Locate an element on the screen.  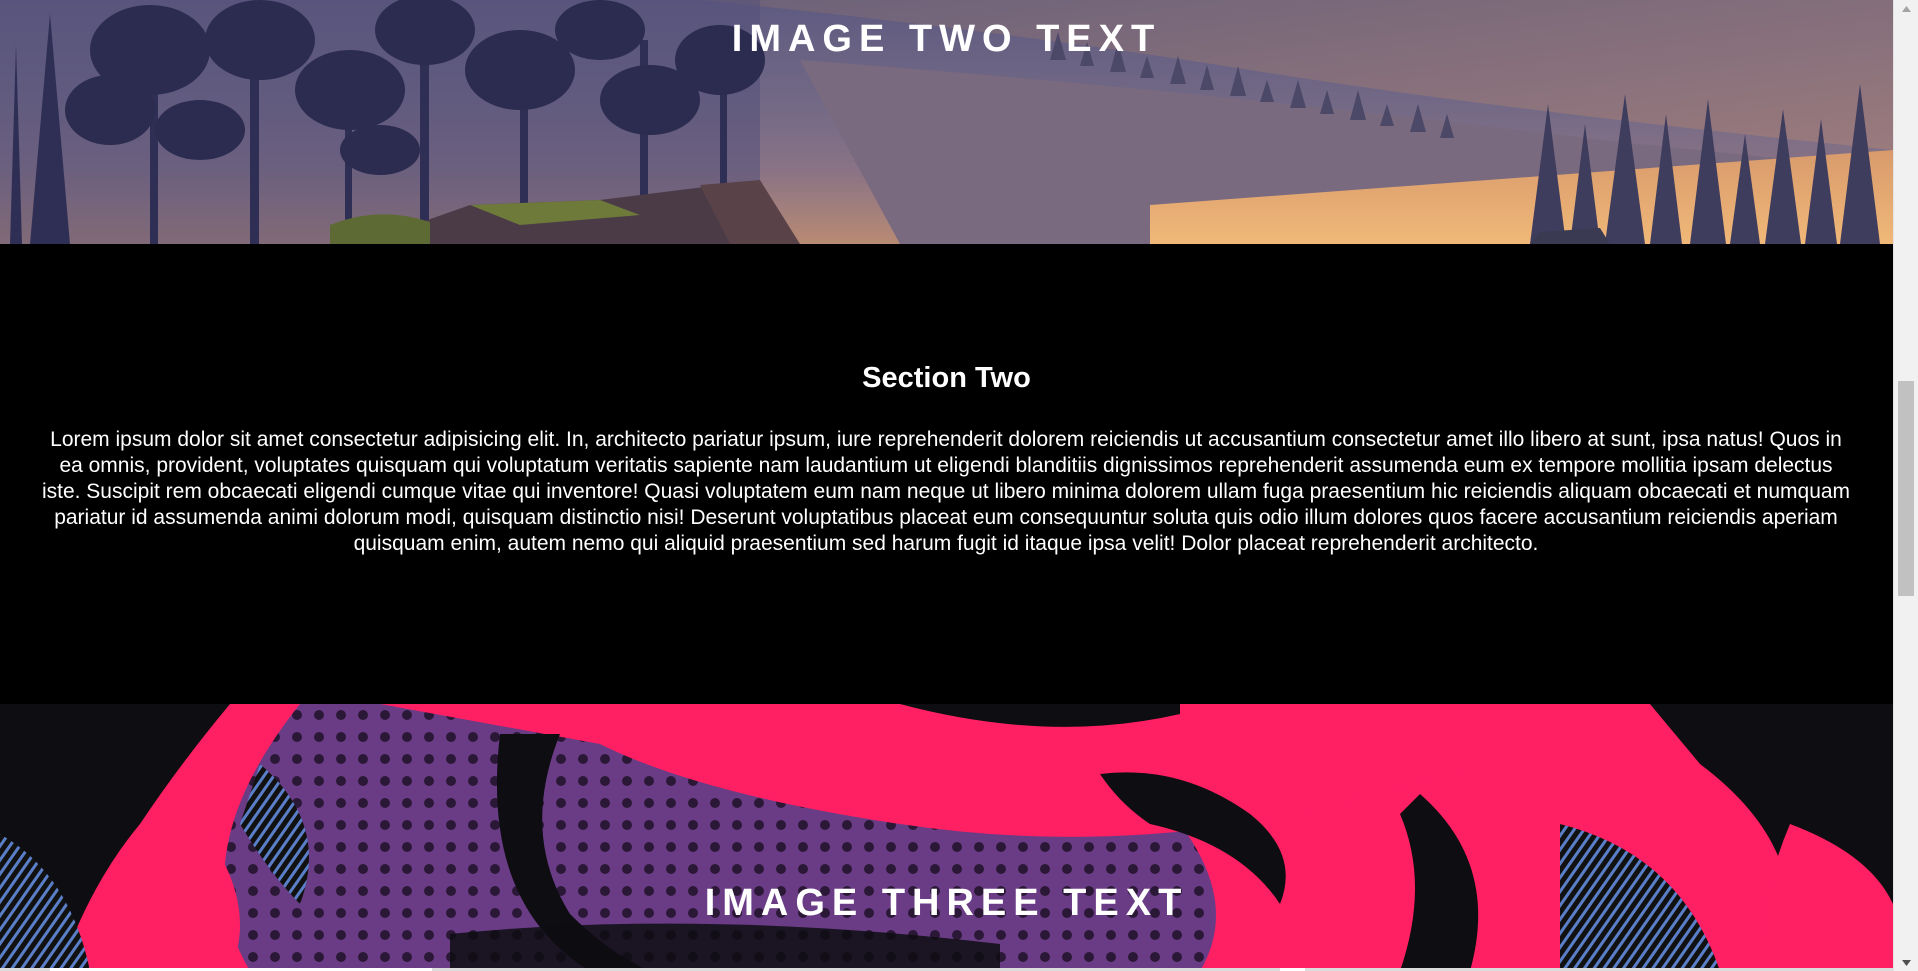
triangle-up-icon is located at coordinates (1906, 8).